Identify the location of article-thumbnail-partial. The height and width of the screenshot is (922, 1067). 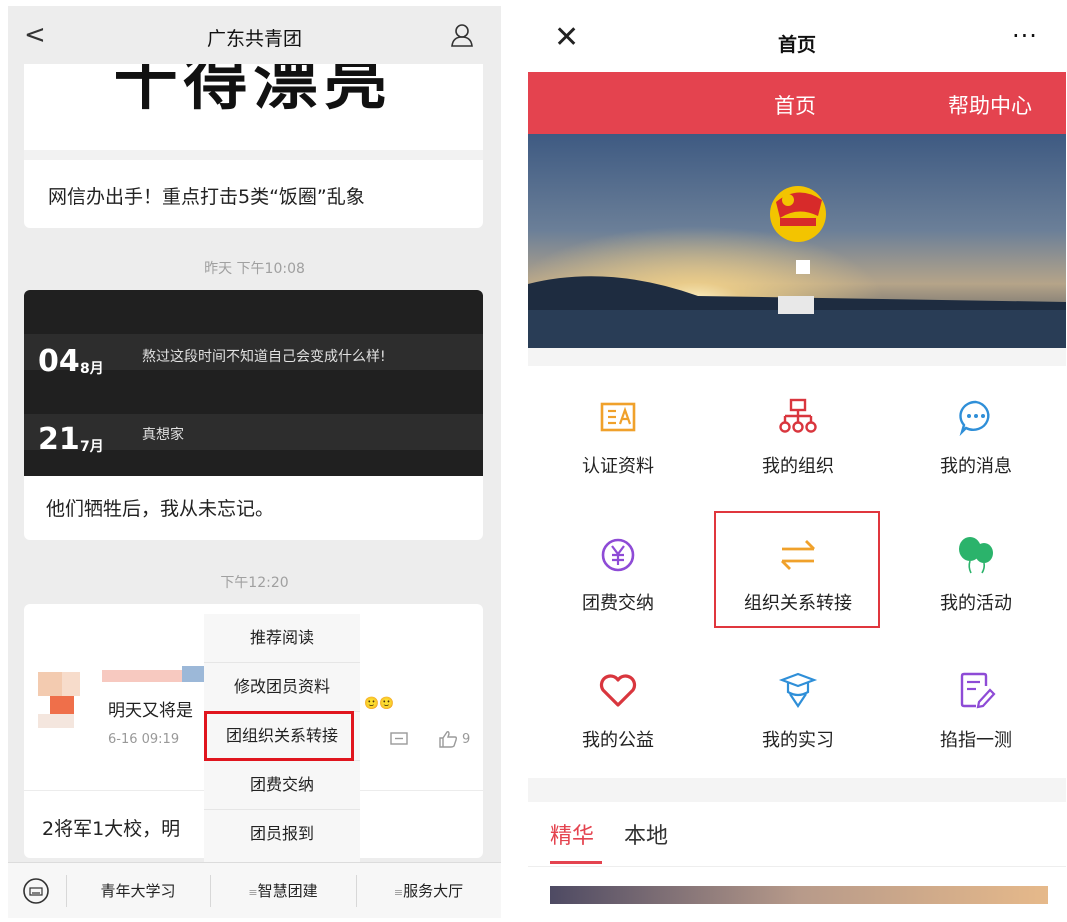
(799, 895).